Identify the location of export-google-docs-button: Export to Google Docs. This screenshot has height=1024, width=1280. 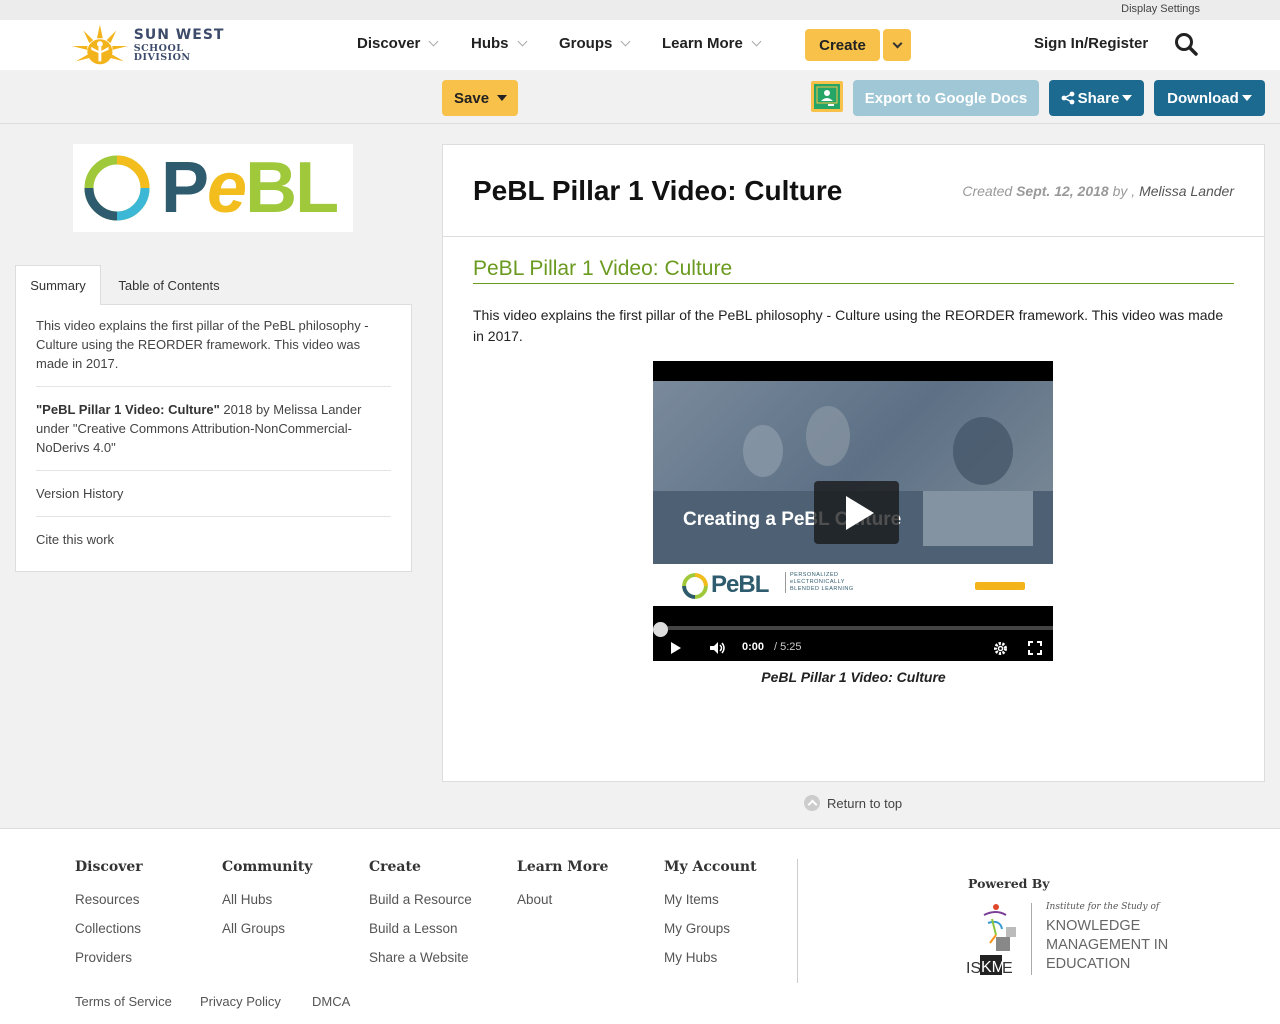
(946, 98).